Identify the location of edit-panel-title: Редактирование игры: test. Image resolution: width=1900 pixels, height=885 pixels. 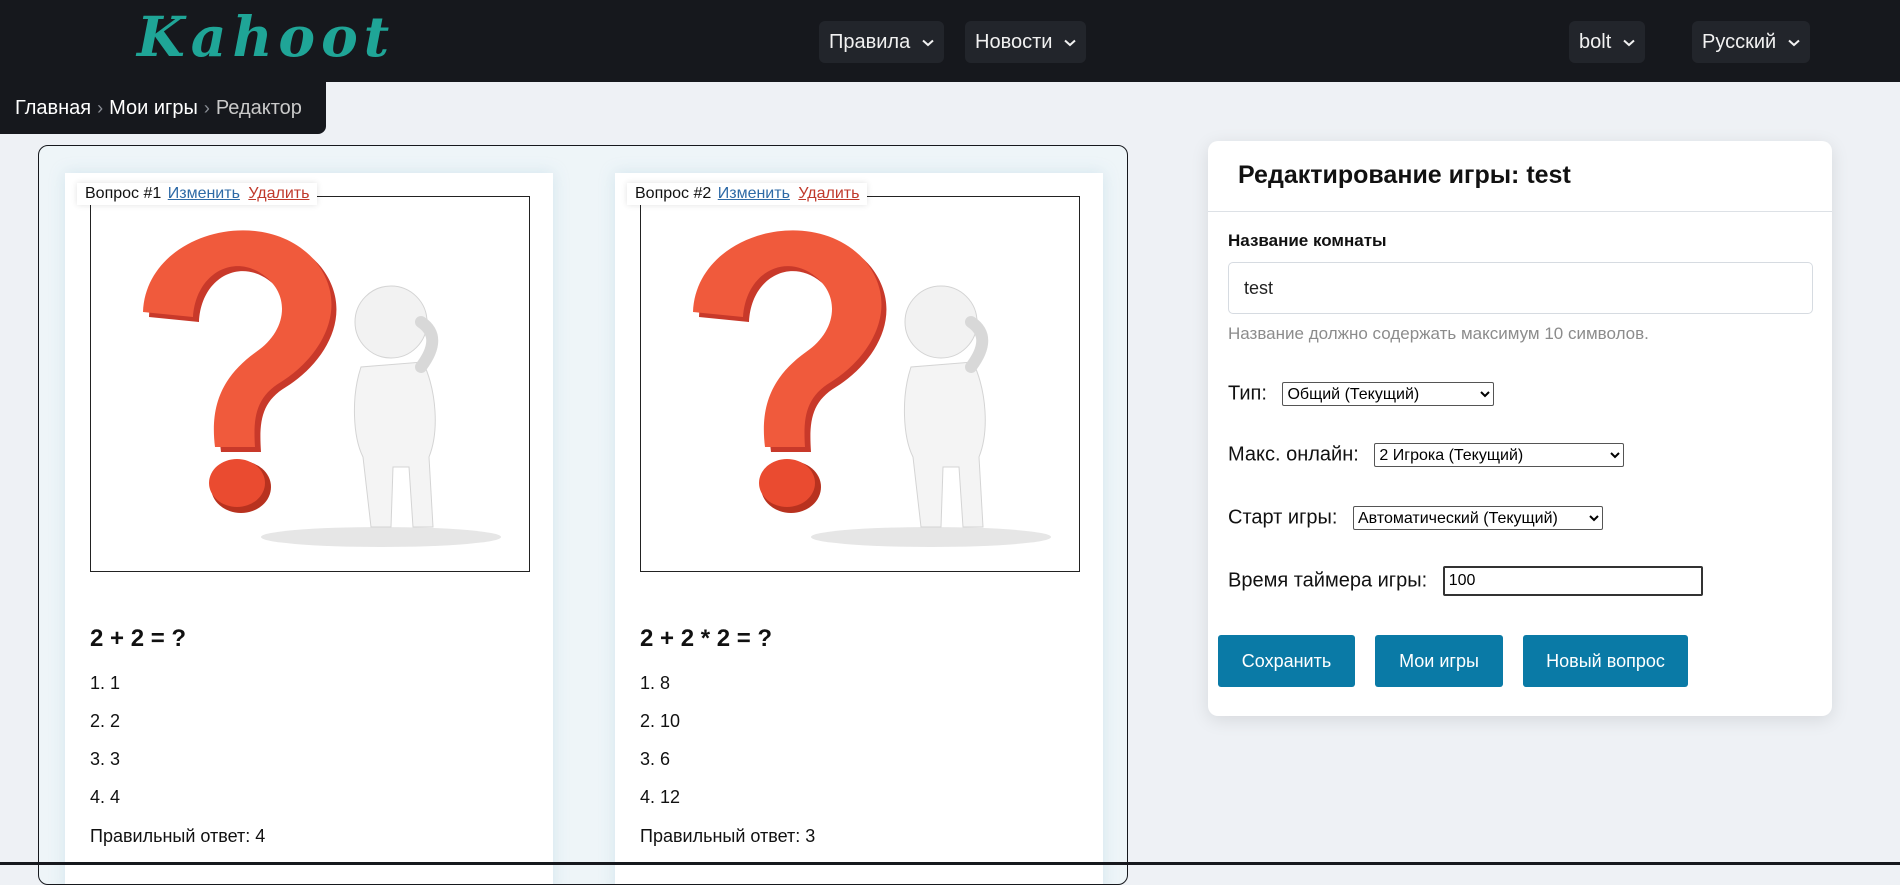
(1404, 175).